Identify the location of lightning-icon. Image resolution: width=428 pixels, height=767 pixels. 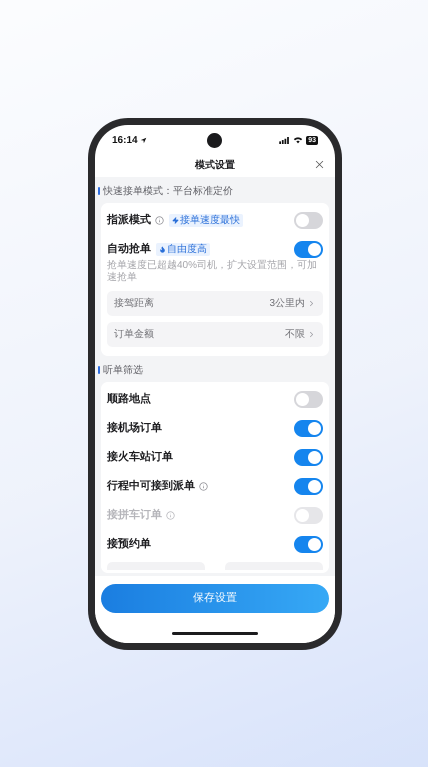
(175, 220).